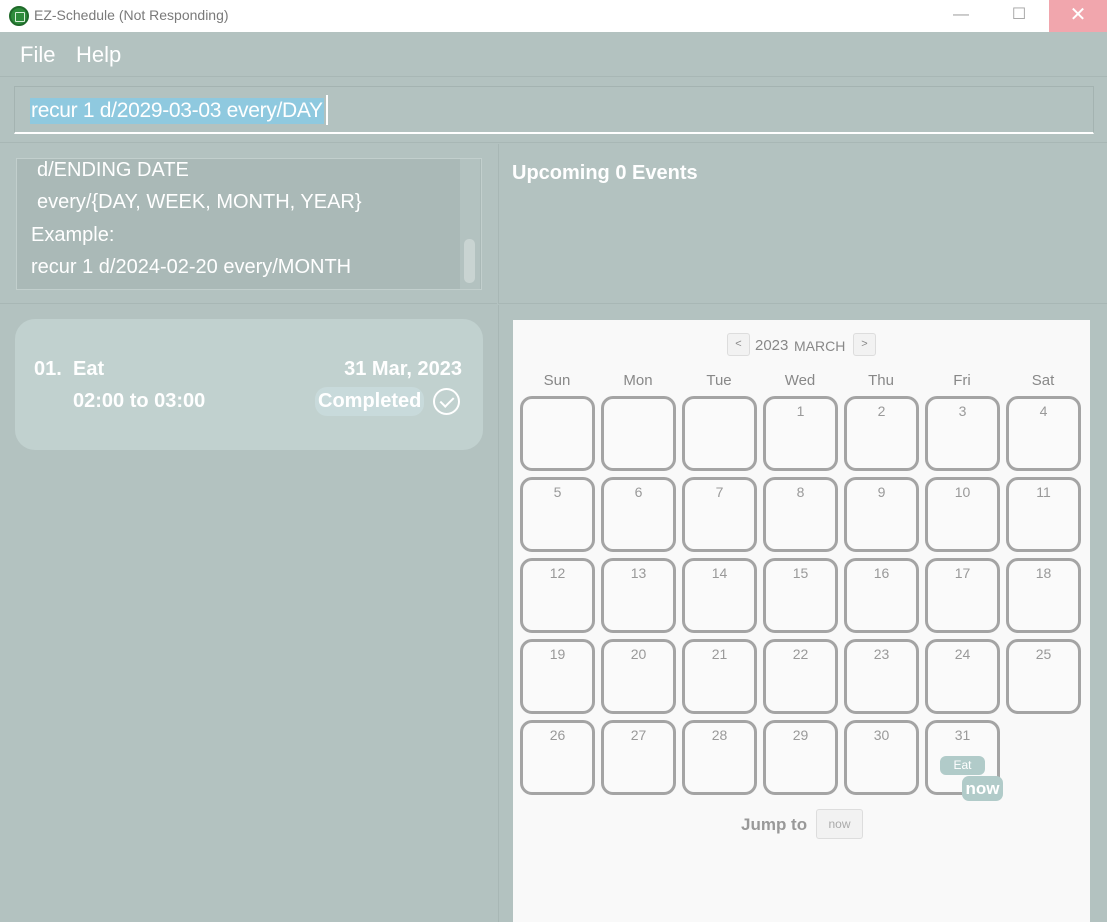 The width and height of the screenshot is (1107, 922). Describe the element at coordinates (446, 401) in the screenshot. I see `check-circle-icon` at that location.